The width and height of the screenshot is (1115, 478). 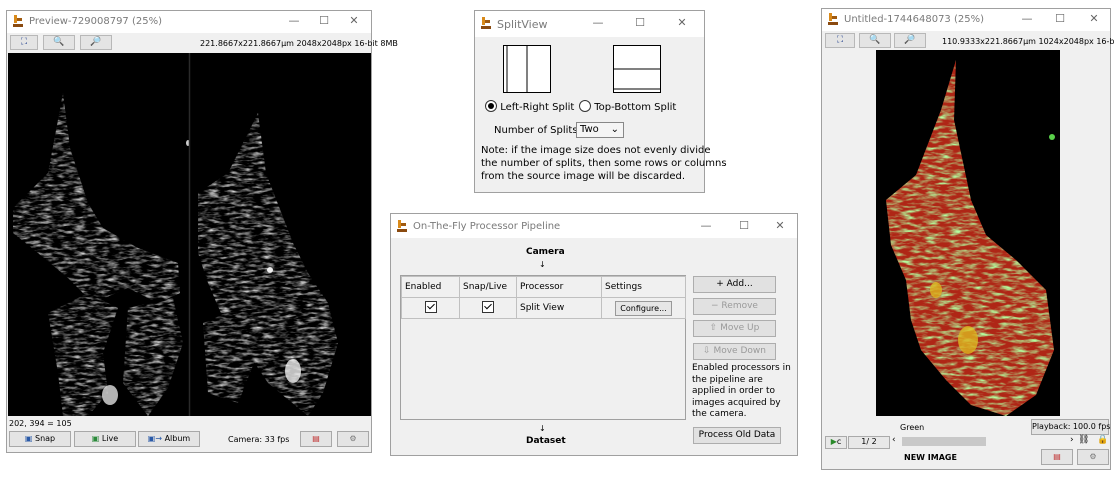 What do you see at coordinates (559, 287) in the screenshot?
I see `header-processor: Processor` at bounding box center [559, 287].